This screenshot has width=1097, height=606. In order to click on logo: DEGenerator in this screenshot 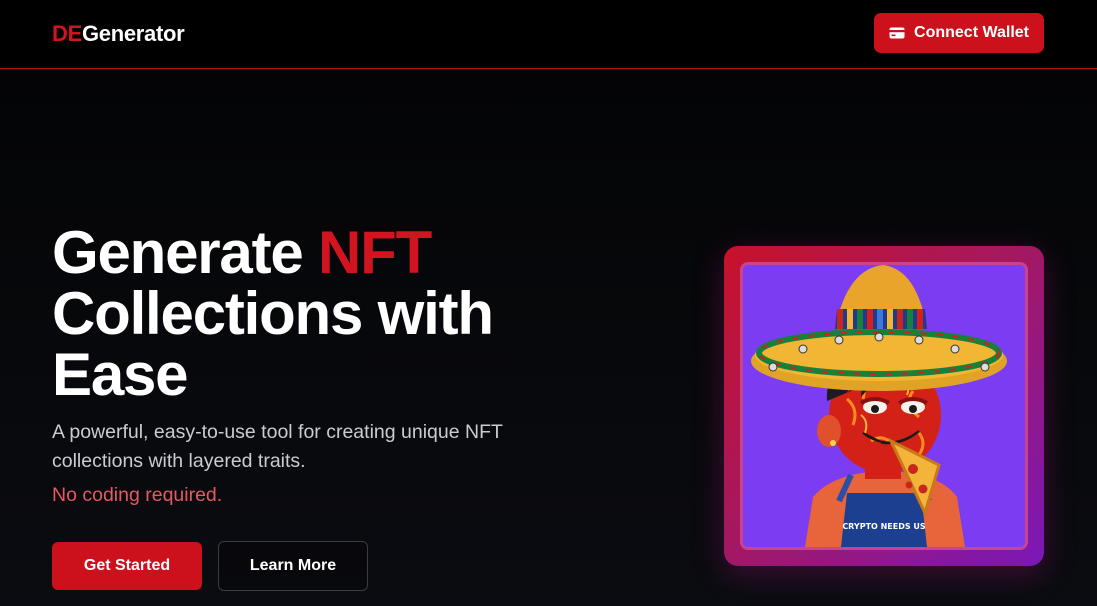, I will do `click(118, 34)`.